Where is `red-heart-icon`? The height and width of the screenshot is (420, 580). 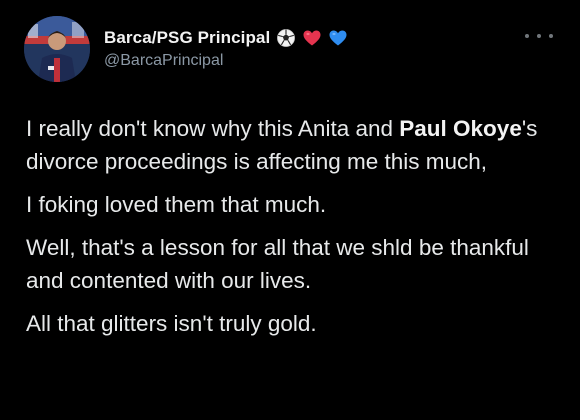 red-heart-icon is located at coordinates (312, 38).